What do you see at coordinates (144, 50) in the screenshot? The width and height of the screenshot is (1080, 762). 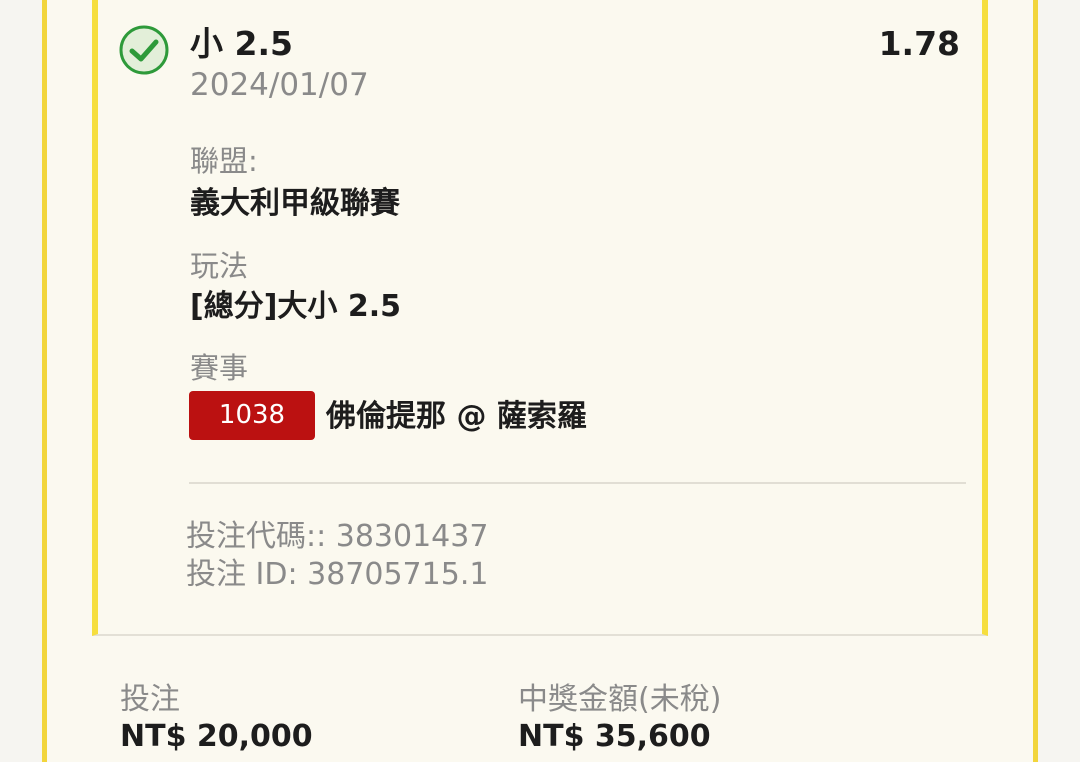 I see `check-circle-icon` at bounding box center [144, 50].